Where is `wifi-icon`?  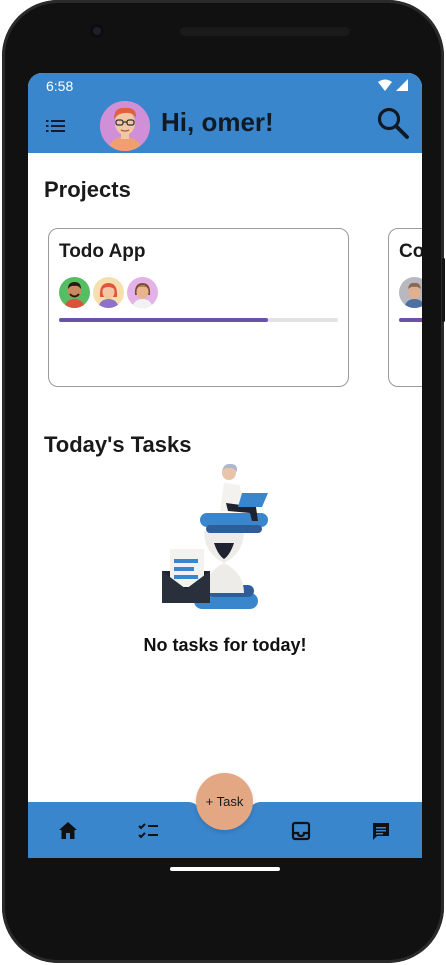 wifi-icon is located at coordinates (385, 85).